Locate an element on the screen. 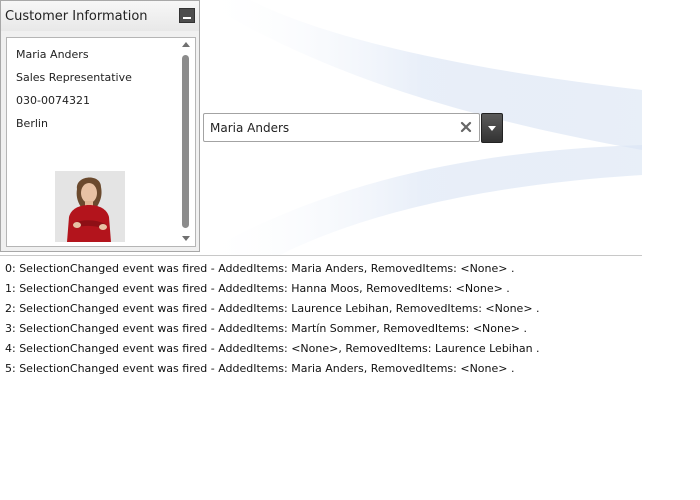 Image resolution: width=700 pixels, height=500 pixels. panel-header: Customer Information is located at coordinates (100, 16).